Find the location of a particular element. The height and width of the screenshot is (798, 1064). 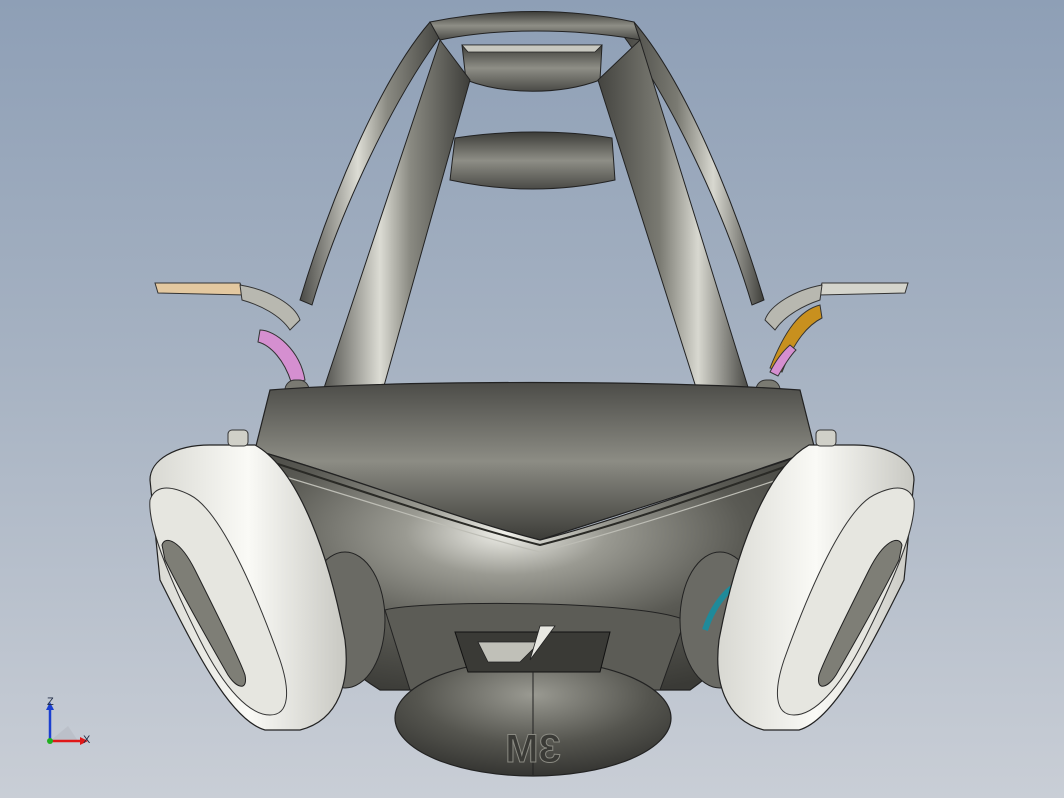

z-axis-label: Z is located at coordinates (50, 702).